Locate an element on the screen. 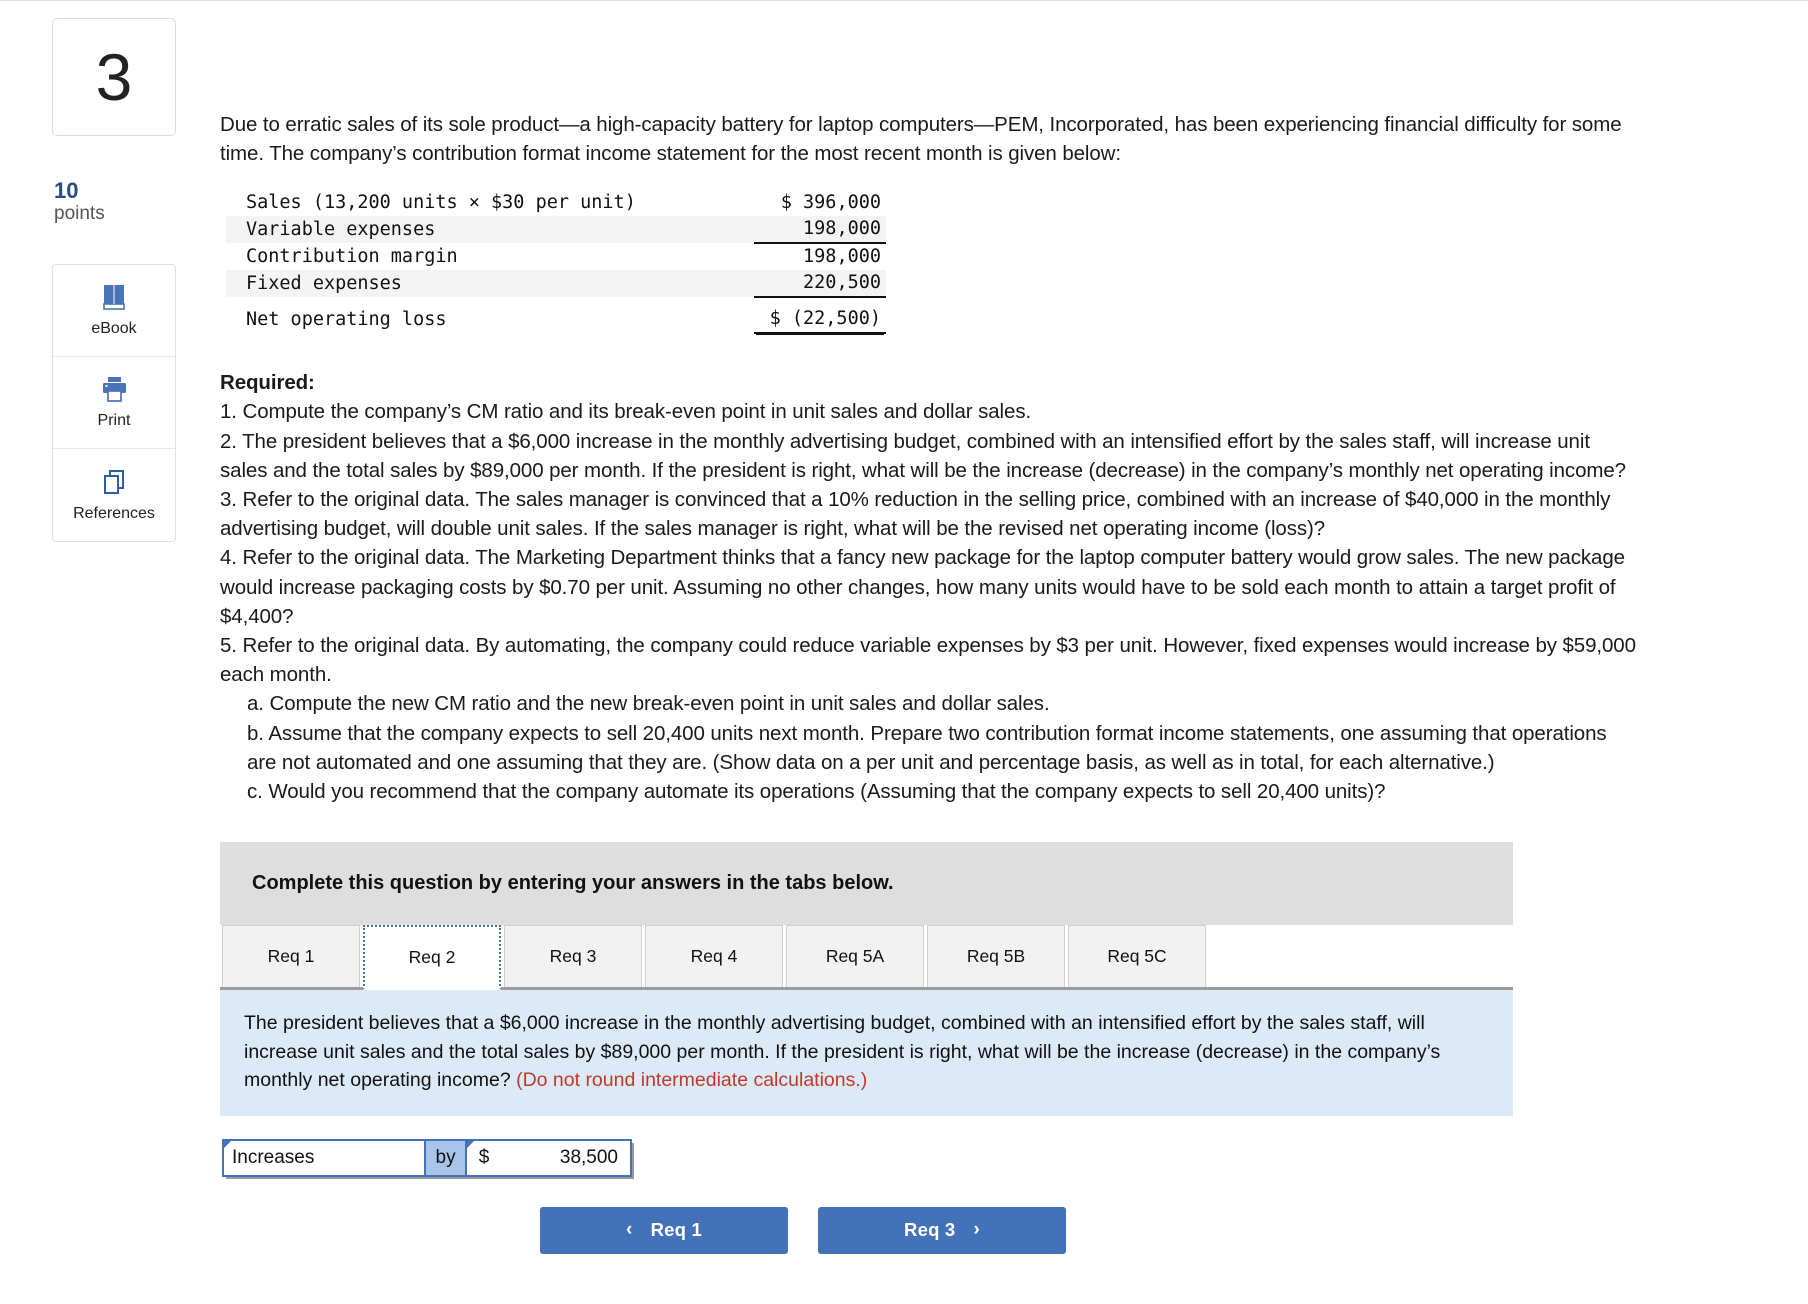 The image size is (1808, 1304). tab-navigation: ‹ Req 1 Req 3 › is located at coordinates (1026, 1230).